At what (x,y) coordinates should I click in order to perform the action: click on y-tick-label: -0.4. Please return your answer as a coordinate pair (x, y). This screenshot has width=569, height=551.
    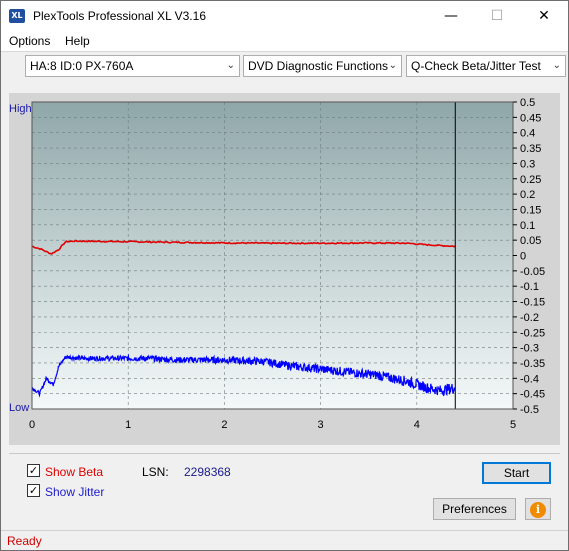
    Looking at the image, I should click on (529, 379).